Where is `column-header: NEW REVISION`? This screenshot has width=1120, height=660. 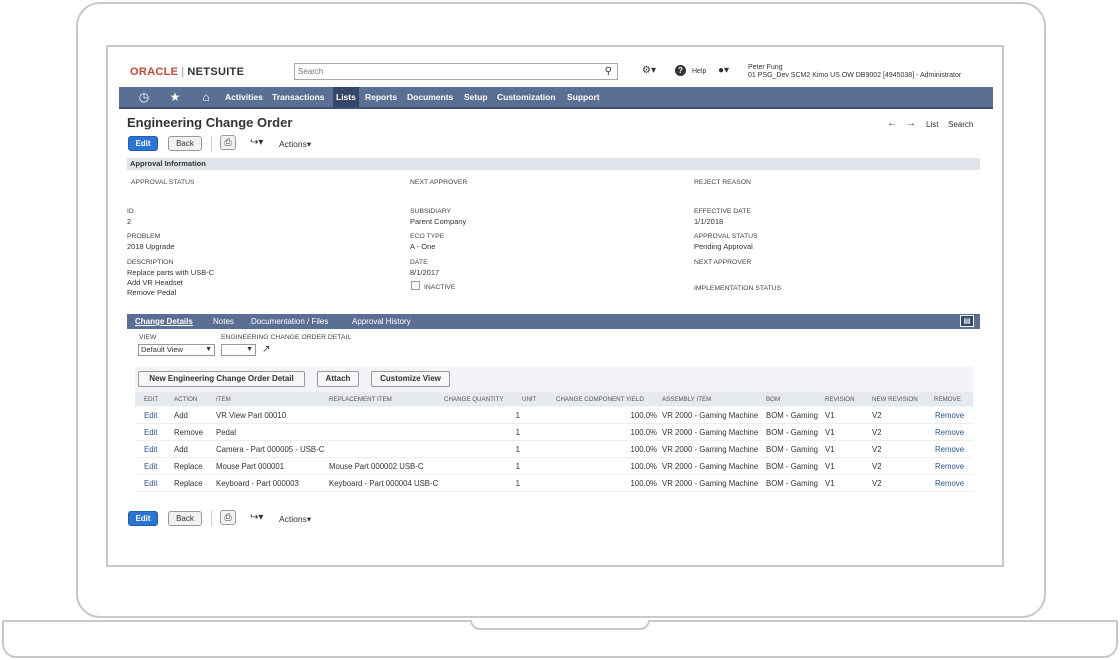 column-header: NEW REVISION is located at coordinates (895, 399).